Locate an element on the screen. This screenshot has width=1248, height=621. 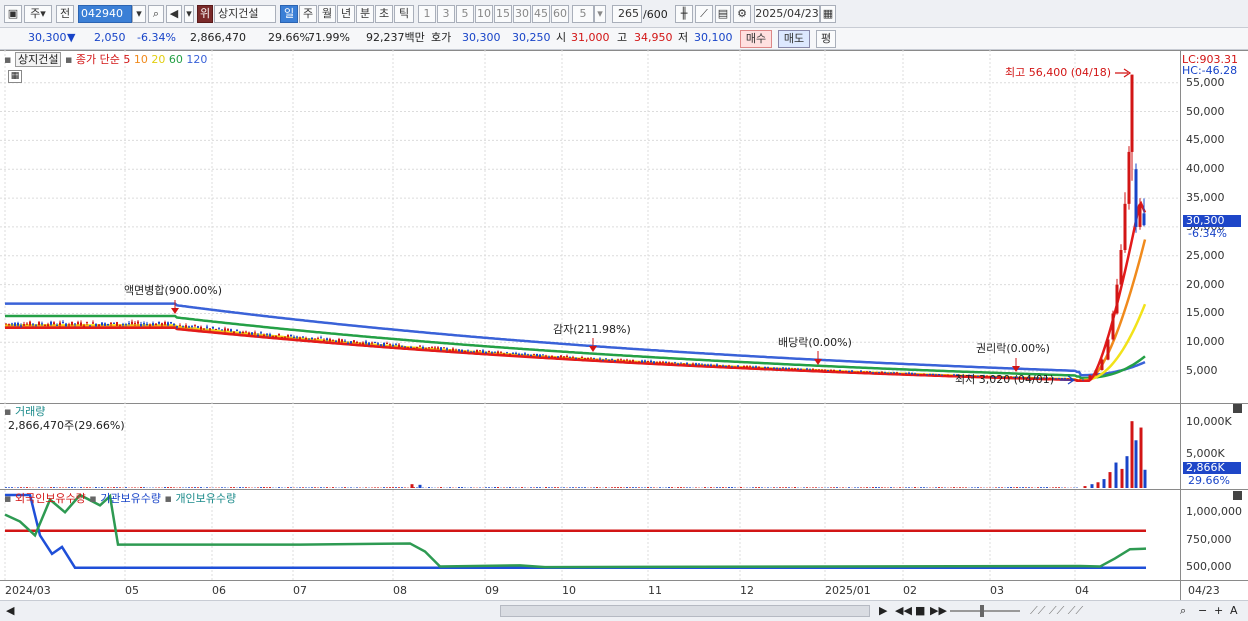
interval-dropdown-icon: ▾ is located at coordinates (600, 14).